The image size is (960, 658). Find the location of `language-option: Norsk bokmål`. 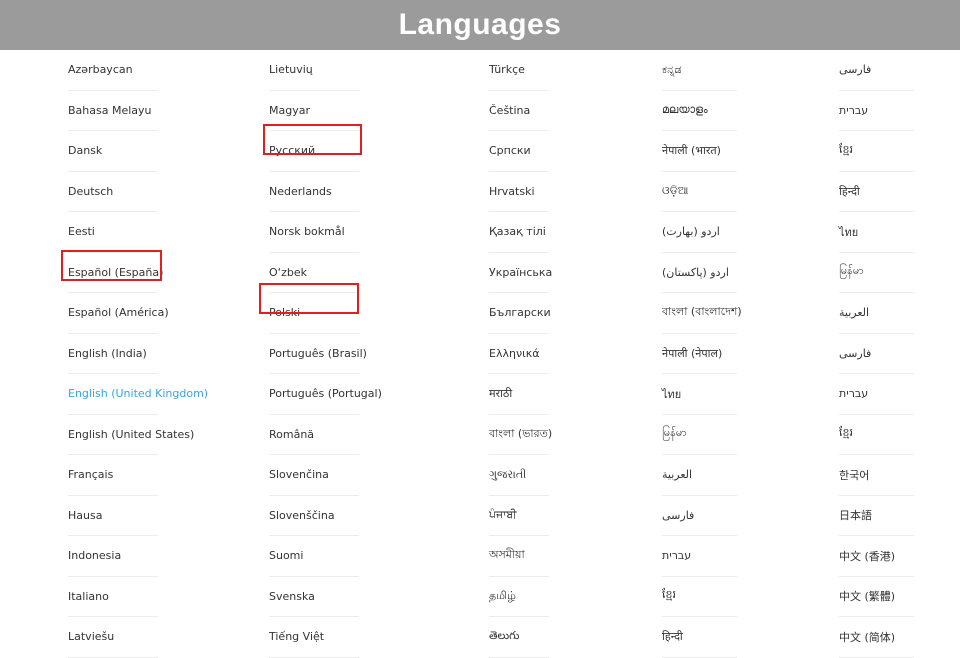

language-option: Norsk bokmål is located at coordinates (314, 232).